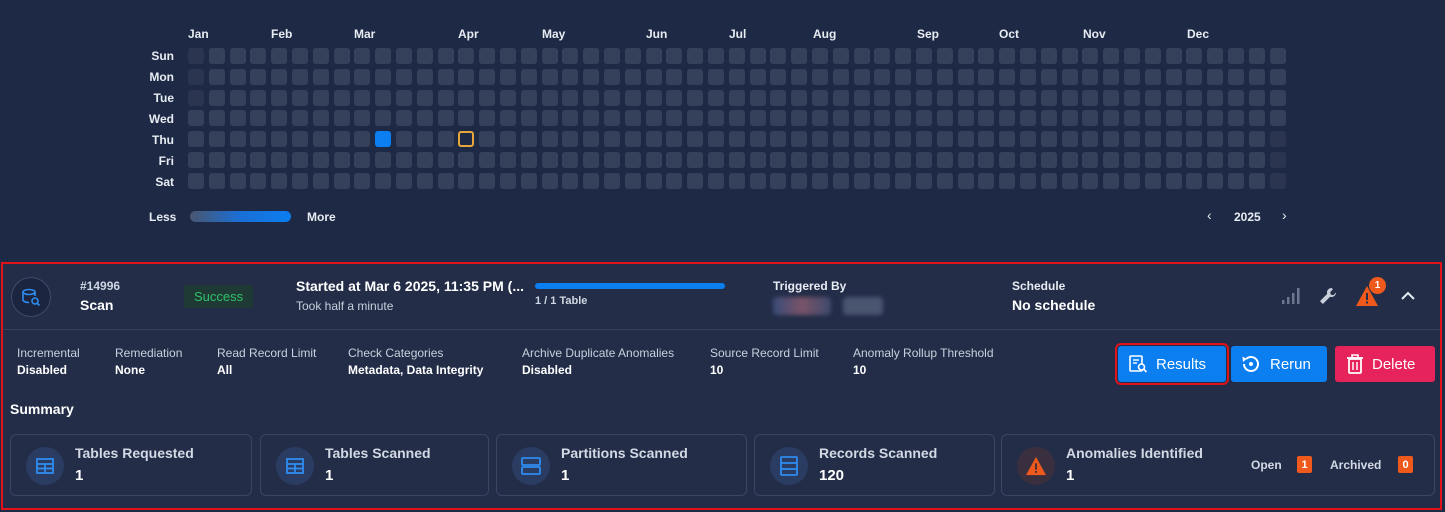  What do you see at coordinates (1328, 296) in the screenshot?
I see `wrench-icon` at bounding box center [1328, 296].